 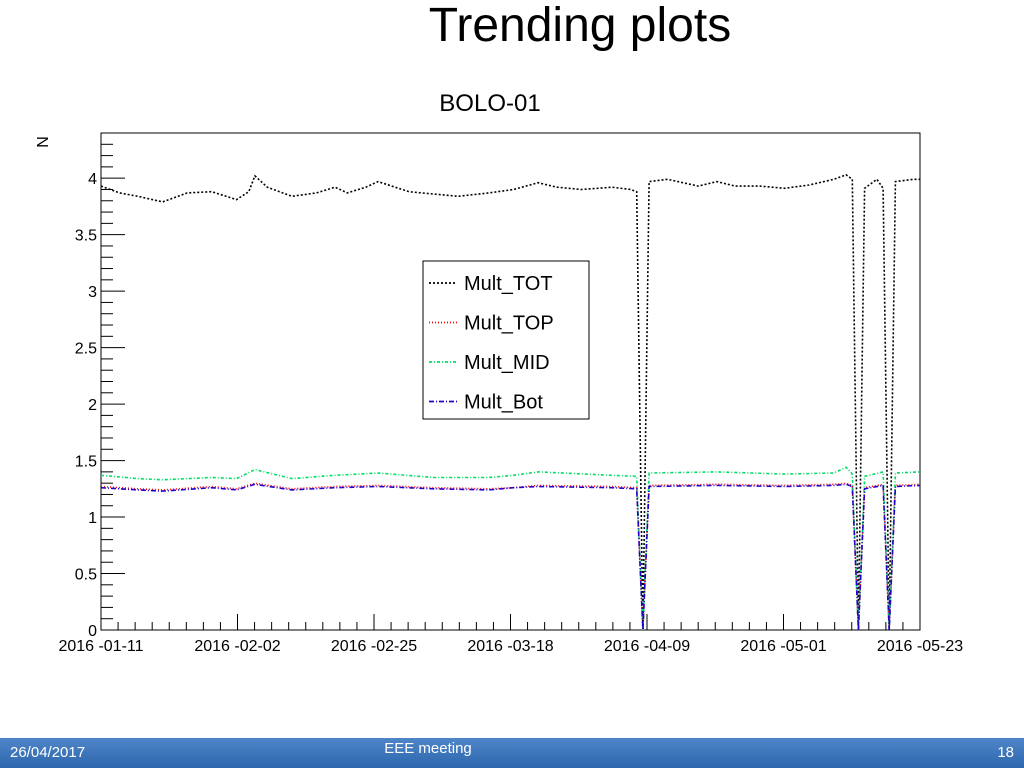 I want to click on y-tick-label: 2.5, so click(x=86, y=349).